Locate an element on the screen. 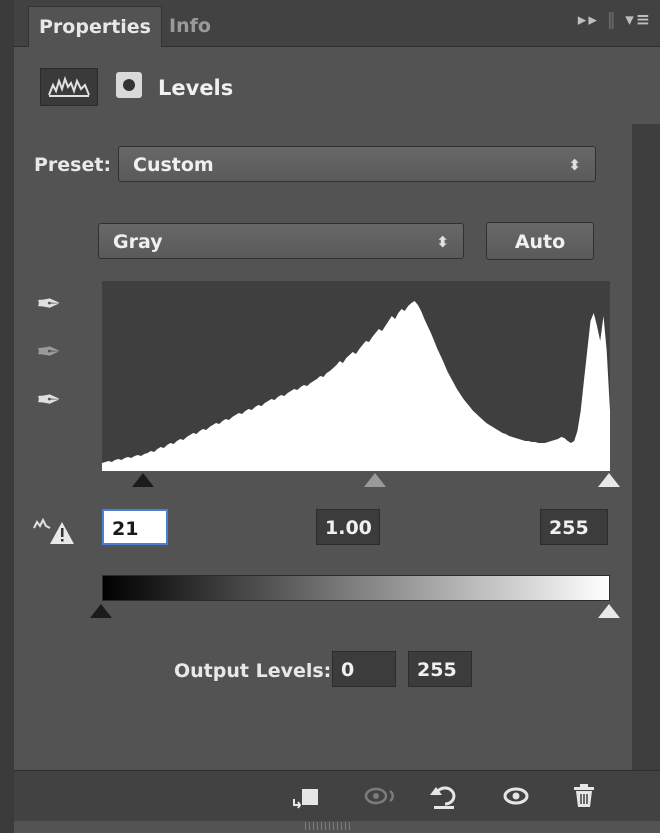 The width and height of the screenshot is (660, 833). preset-dropdown: Custom ⬍ is located at coordinates (357, 164).